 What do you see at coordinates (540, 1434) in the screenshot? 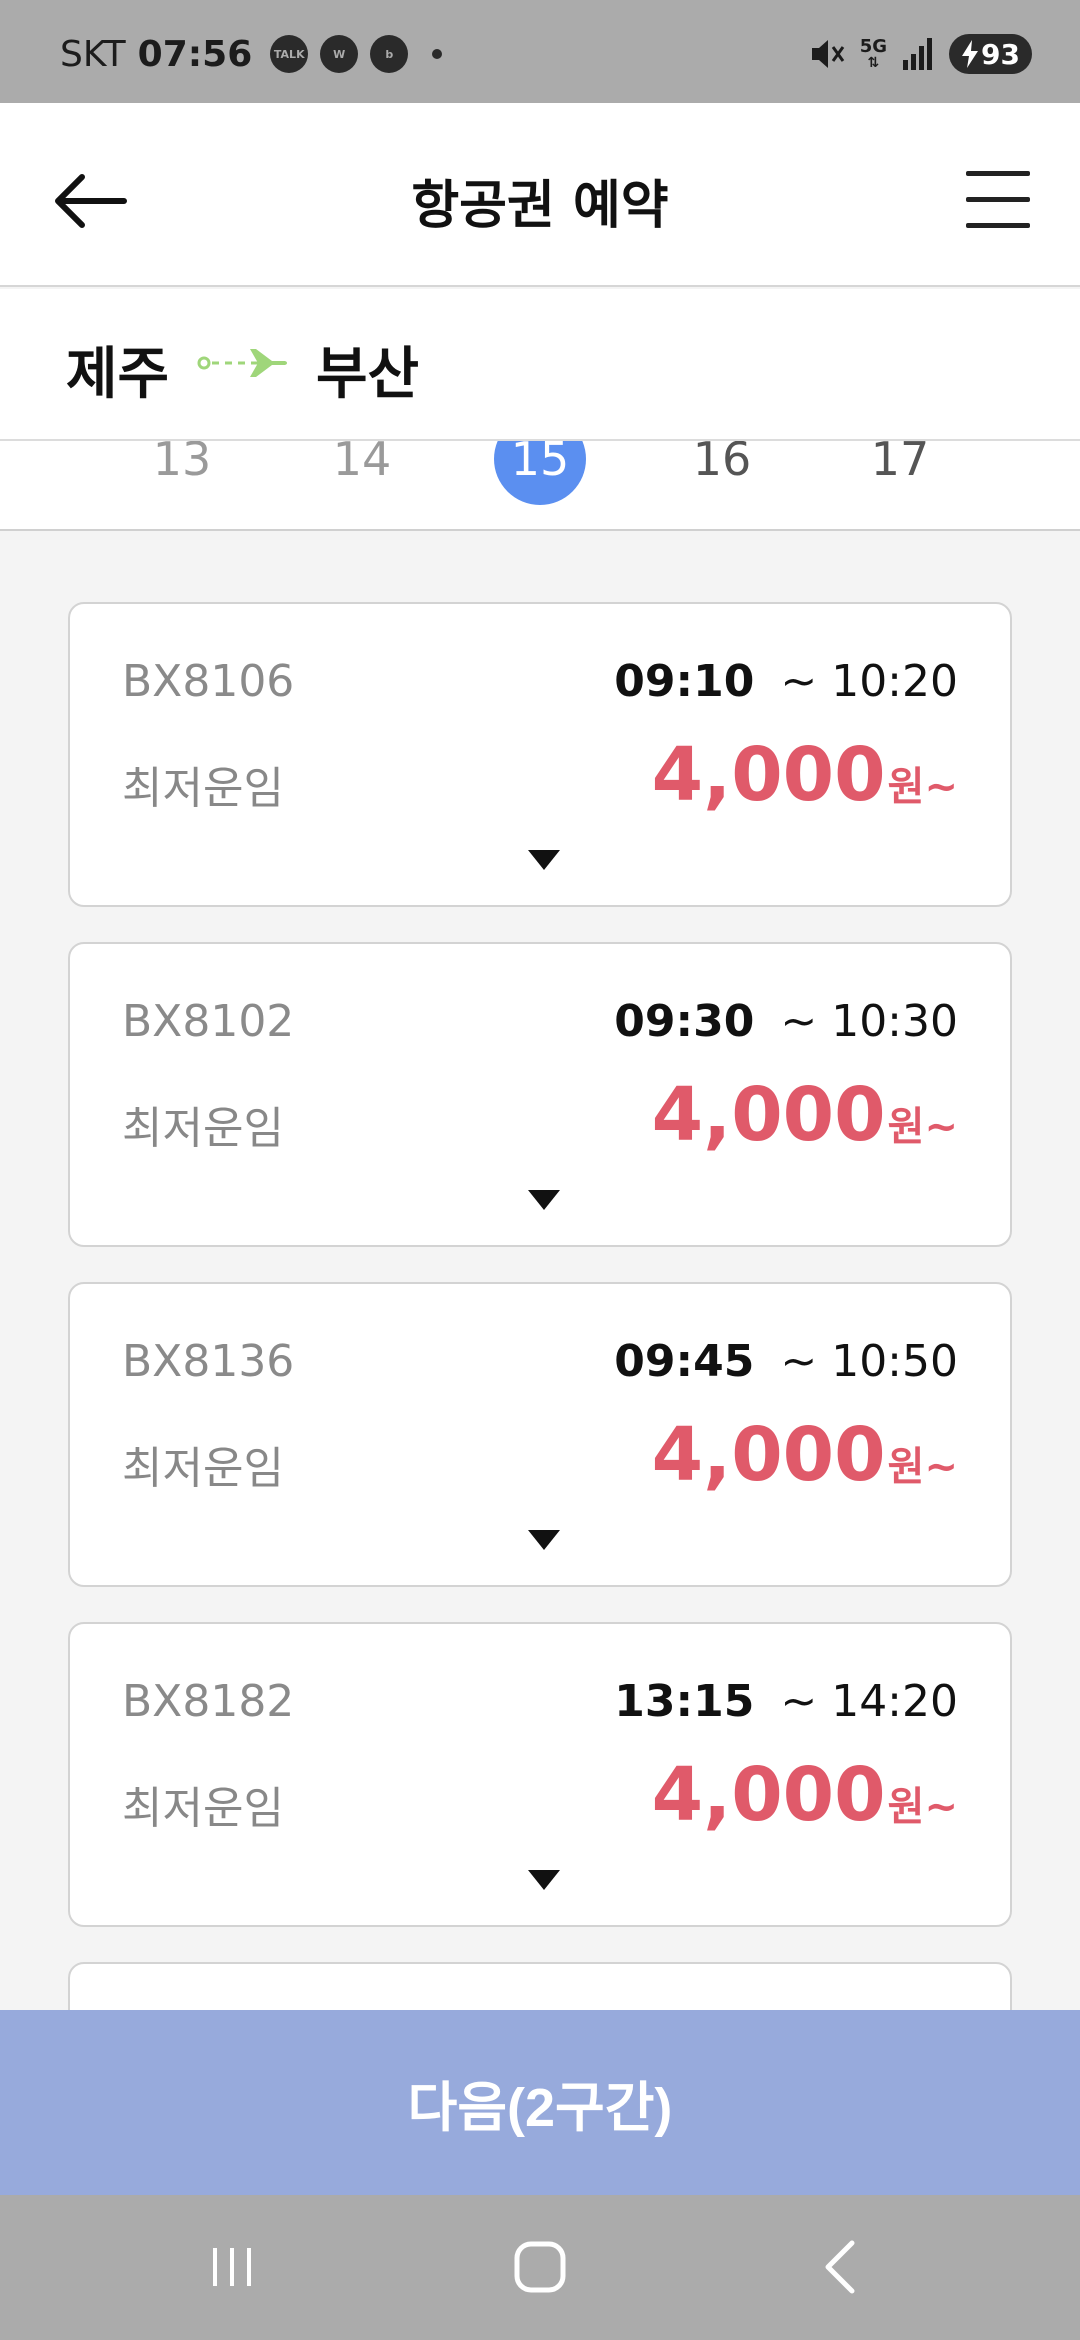
I see `flight-card: BX8136 09:45 ~ 10:50 최저운임 4,000 원~` at bounding box center [540, 1434].